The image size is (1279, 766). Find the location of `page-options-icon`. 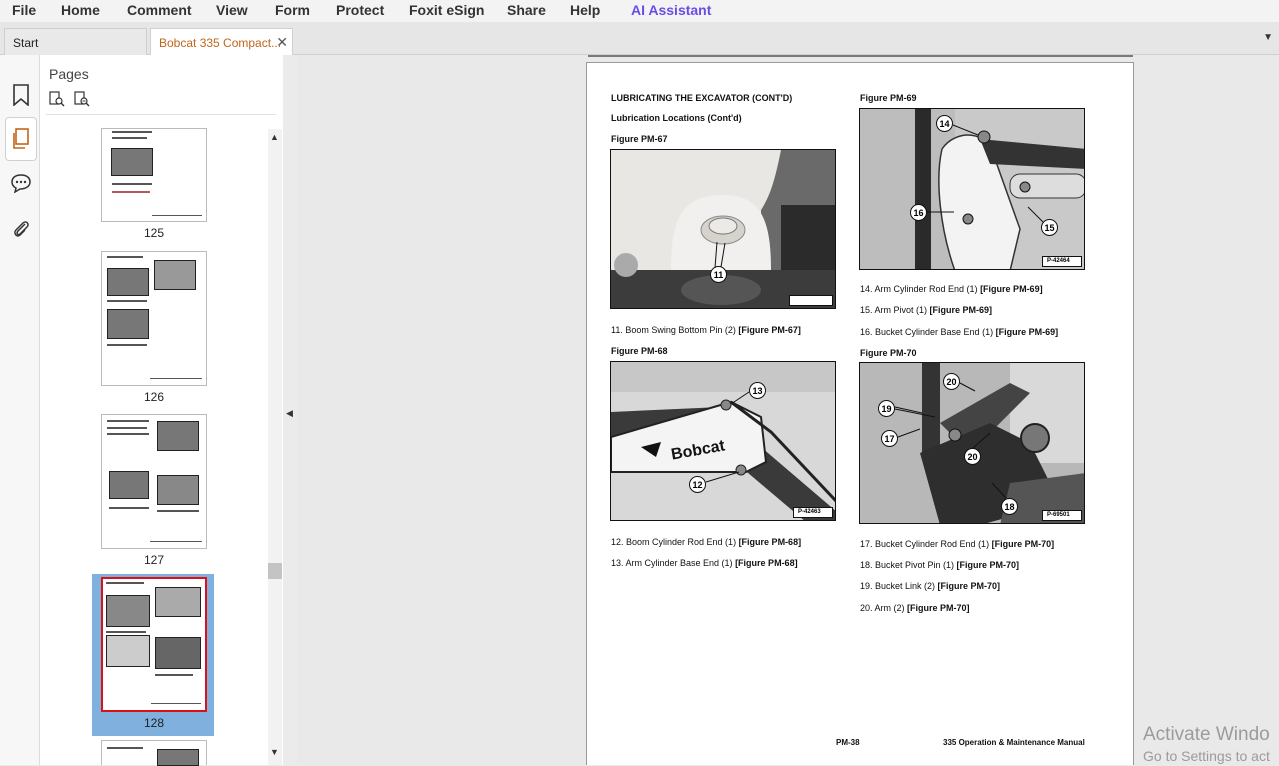

page-options-icon is located at coordinates (57, 99).